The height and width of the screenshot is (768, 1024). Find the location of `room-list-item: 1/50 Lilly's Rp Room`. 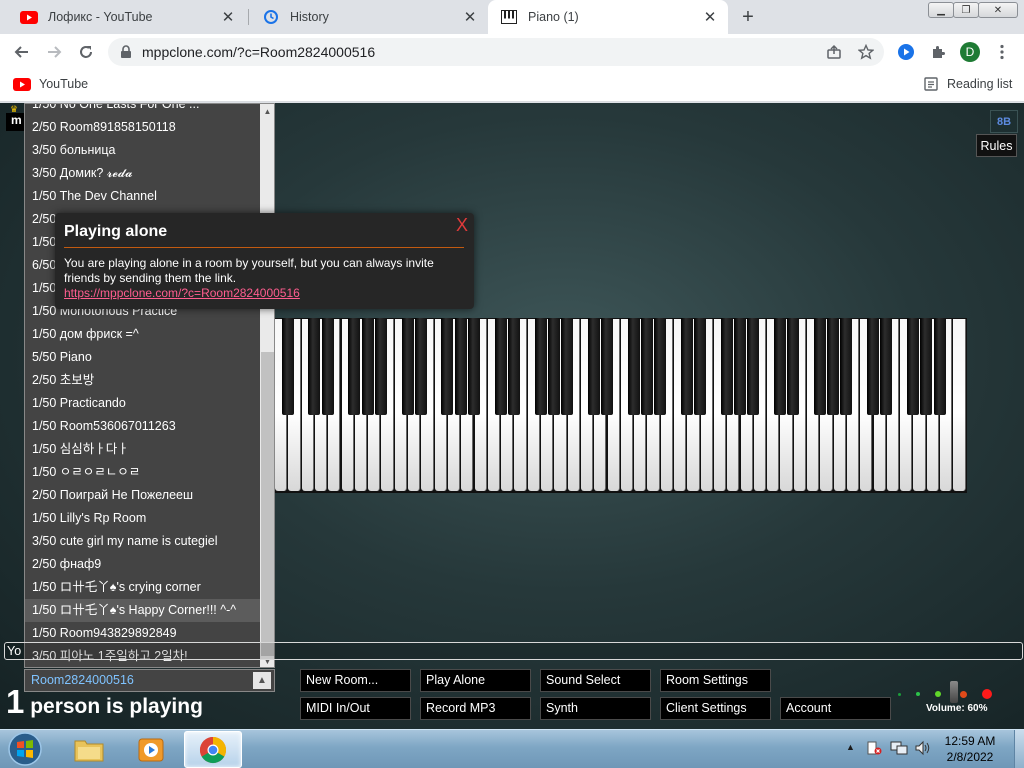

room-list-item: 1/50 Lilly's Rp Room is located at coordinates (142, 518).